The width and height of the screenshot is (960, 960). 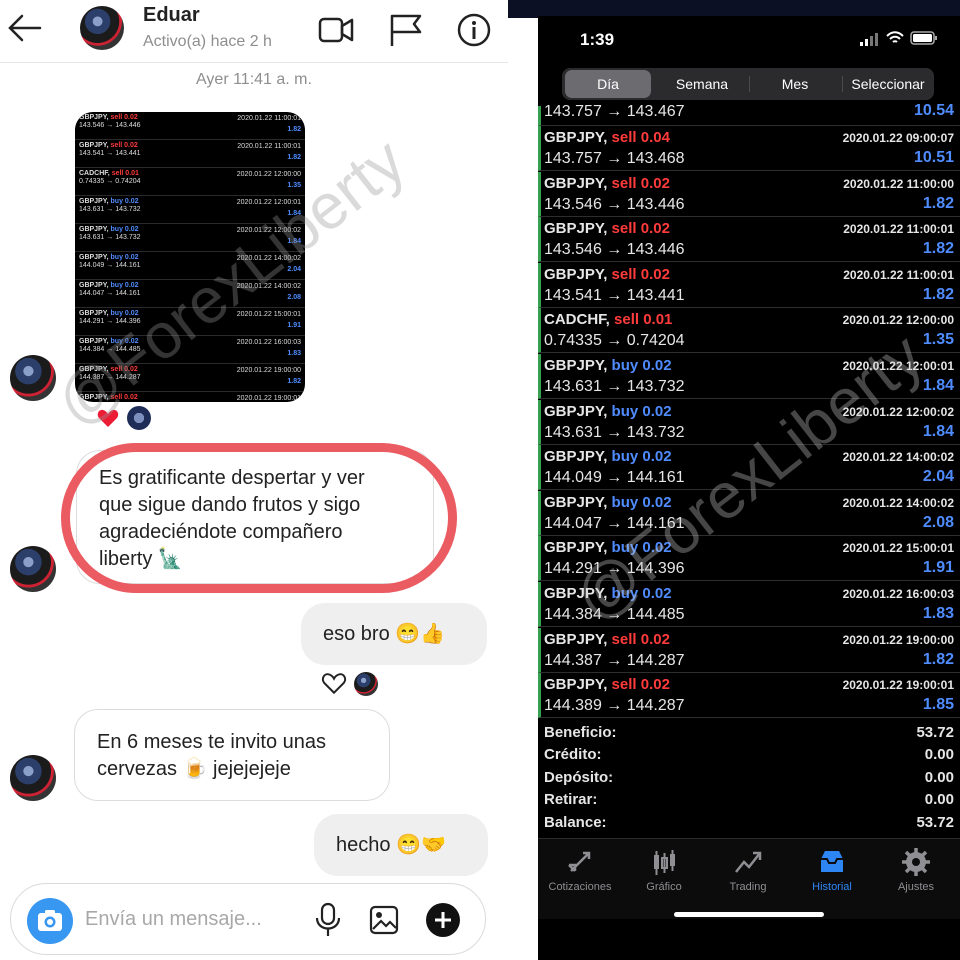 What do you see at coordinates (702, 84) in the screenshot?
I see `segment-week: Semana` at bounding box center [702, 84].